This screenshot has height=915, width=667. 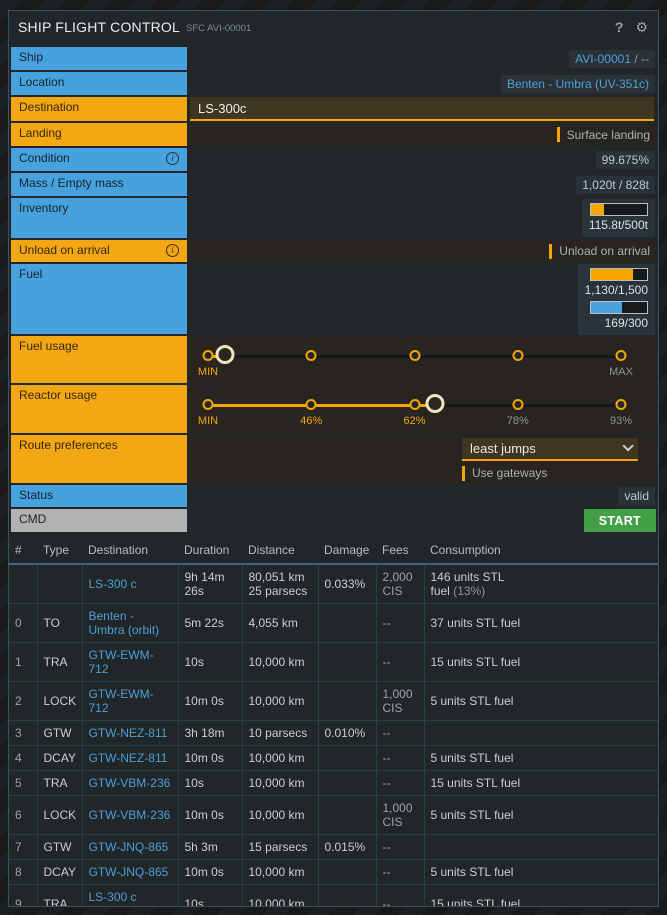 I want to click on inventory-meter-fill, so click(x=597, y=209).